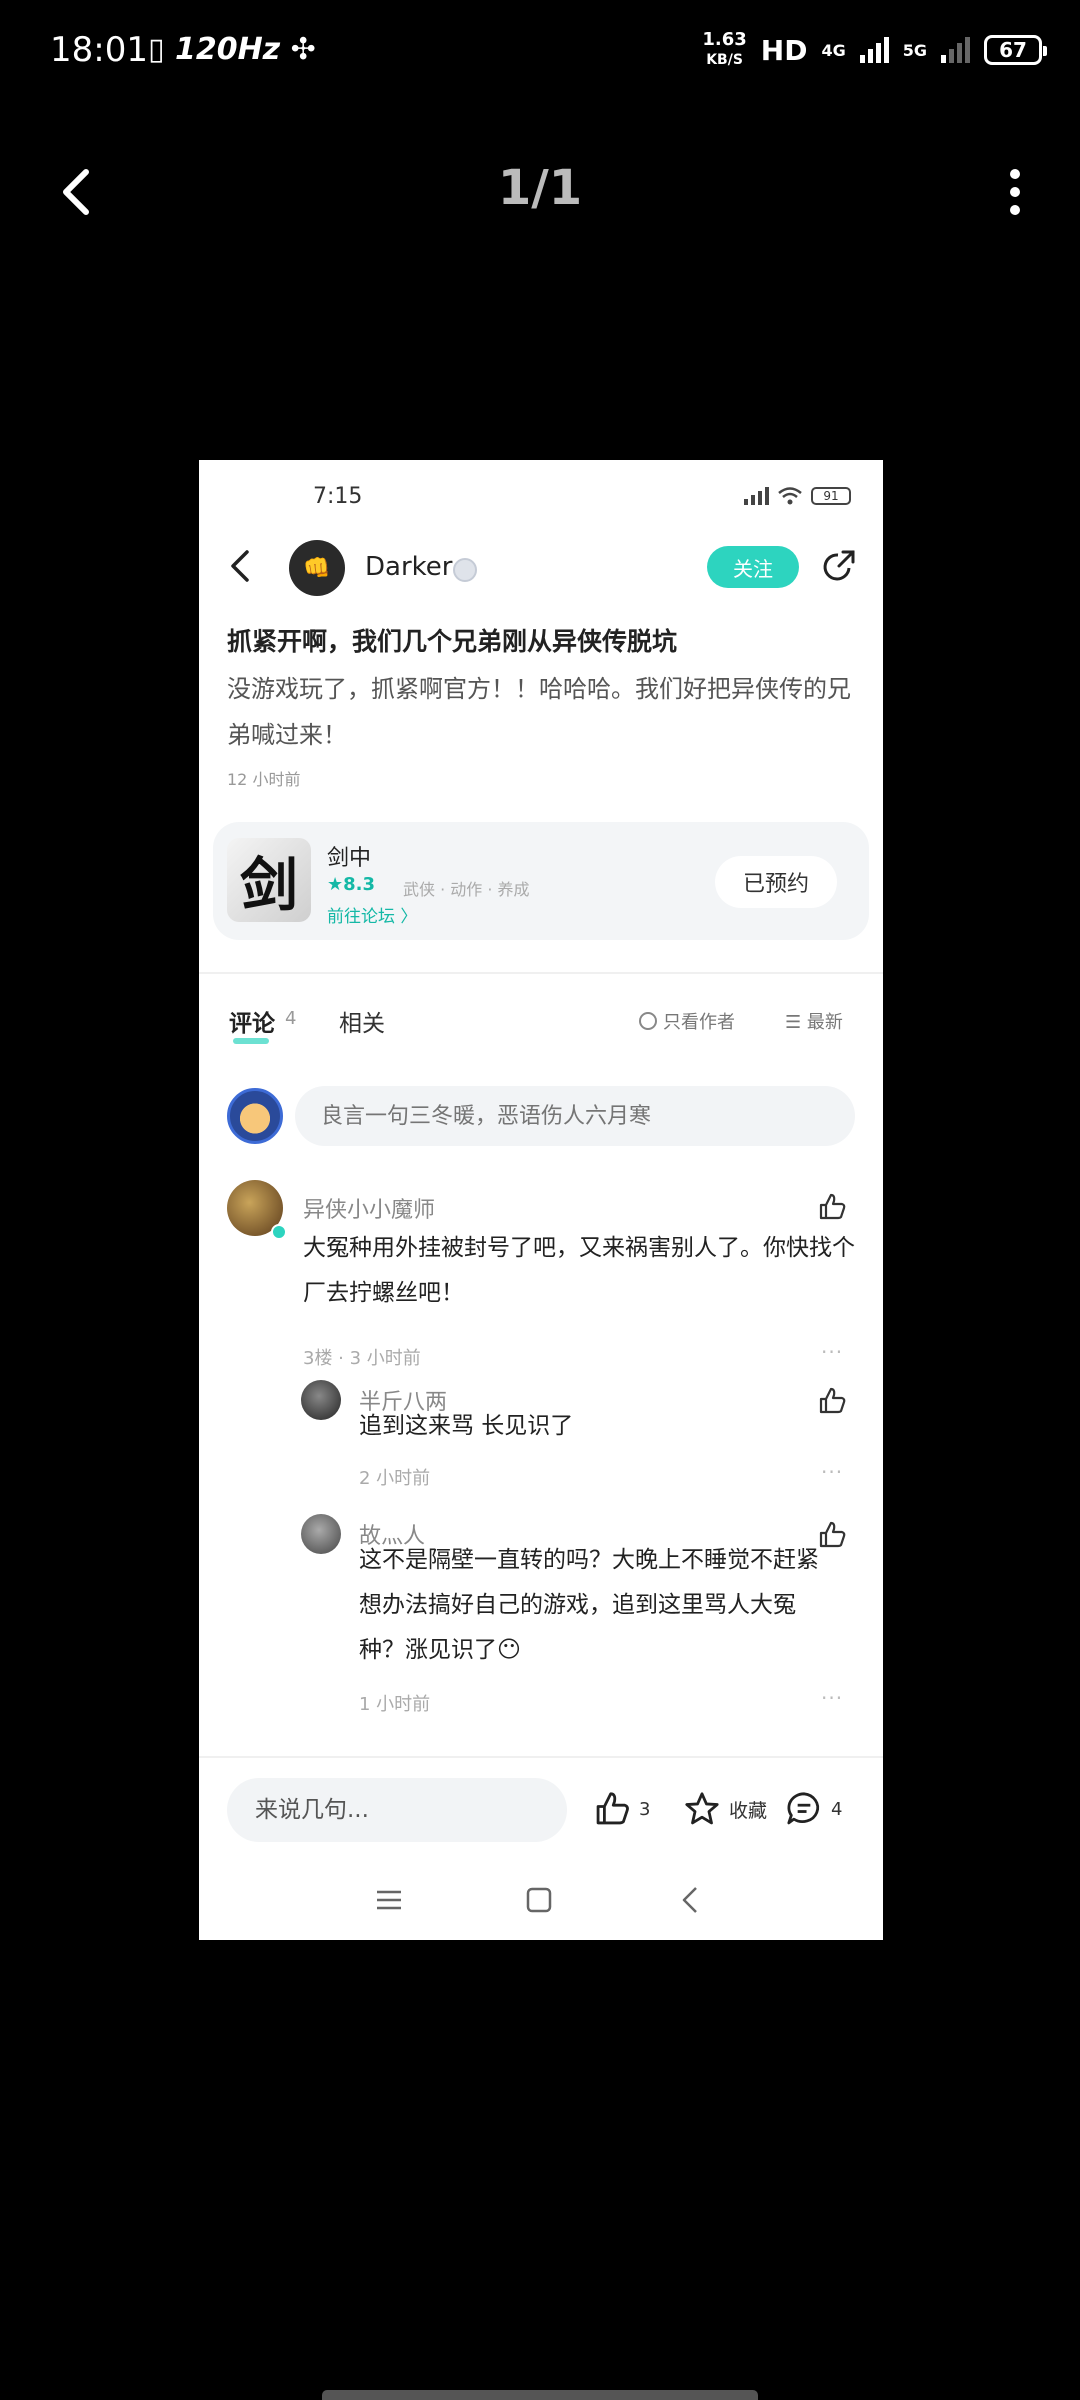 The width and height of the screenshot is (1080, 2400). What do you see at coordinates (724, 49) in the screenshot?
I see `network-speed: 1.63 KB/S` at bounding box center [724, 49].